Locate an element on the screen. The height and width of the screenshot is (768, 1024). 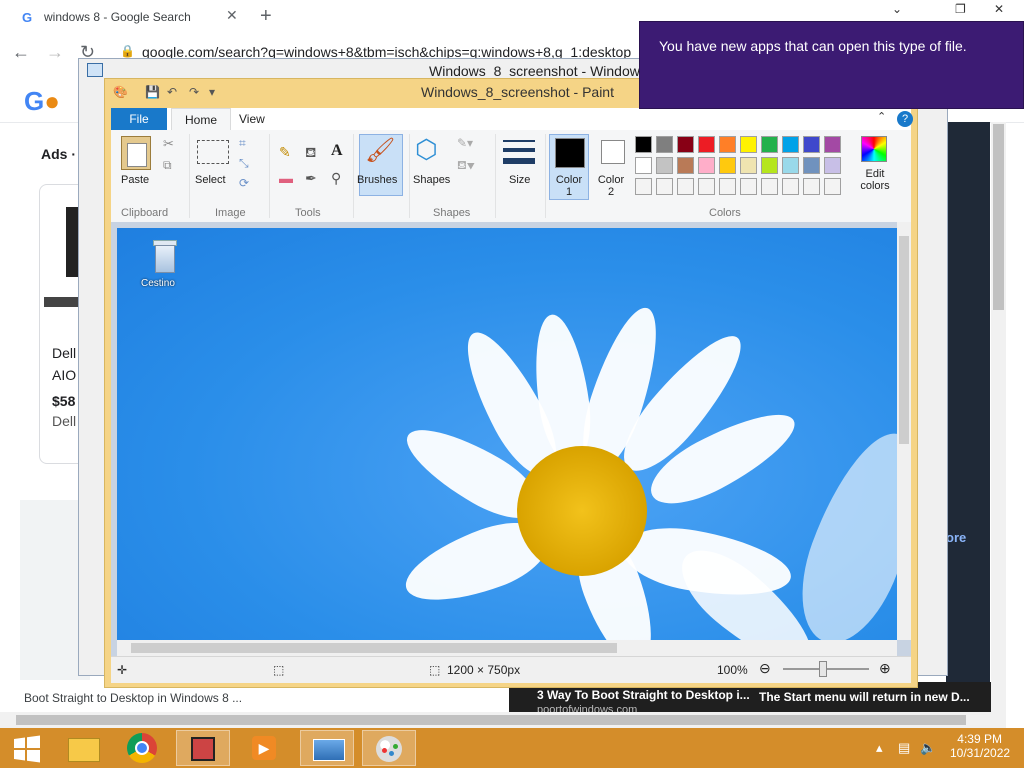
close-button: ✕ is located at coordinates (999, 9).